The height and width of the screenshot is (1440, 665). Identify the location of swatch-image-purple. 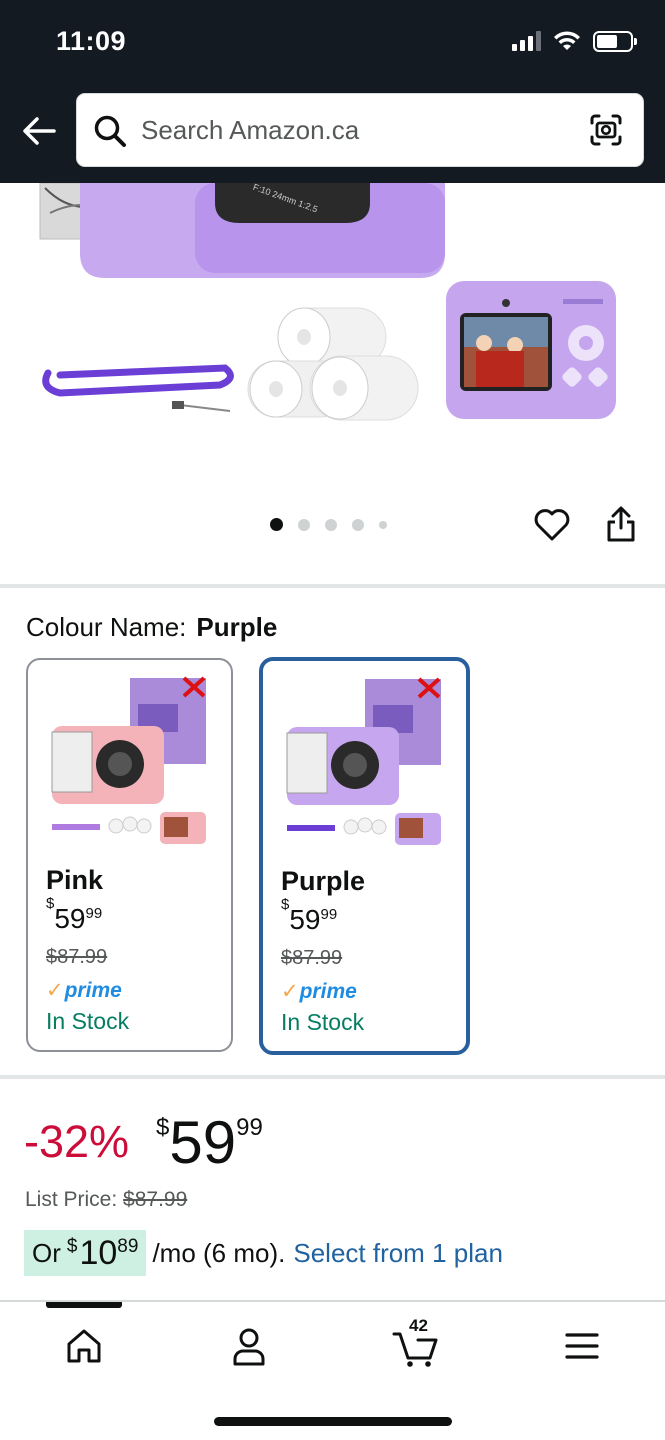
(363, 761).